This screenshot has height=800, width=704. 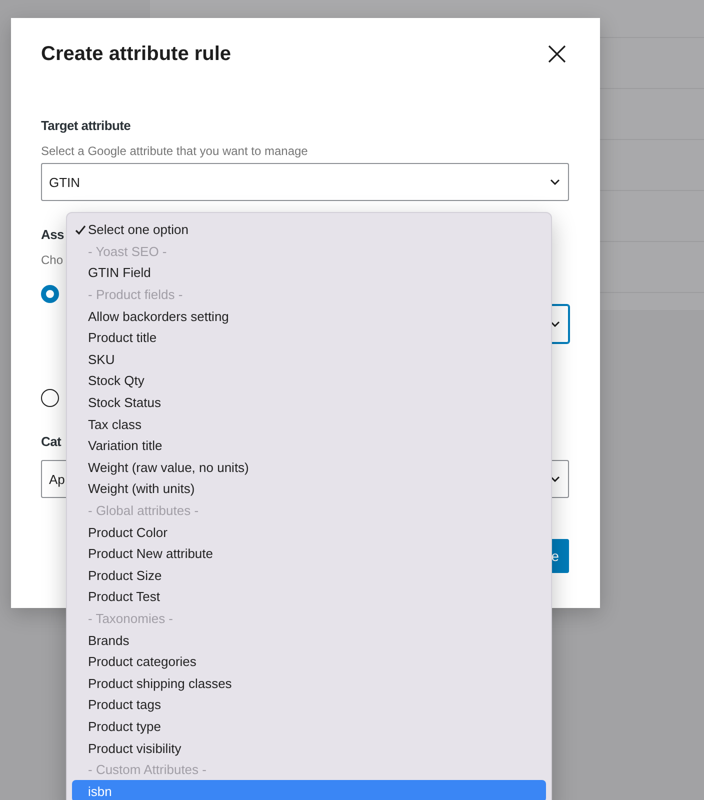 I want to click on group-header: - Product fields -, so click(x=135, y=295).